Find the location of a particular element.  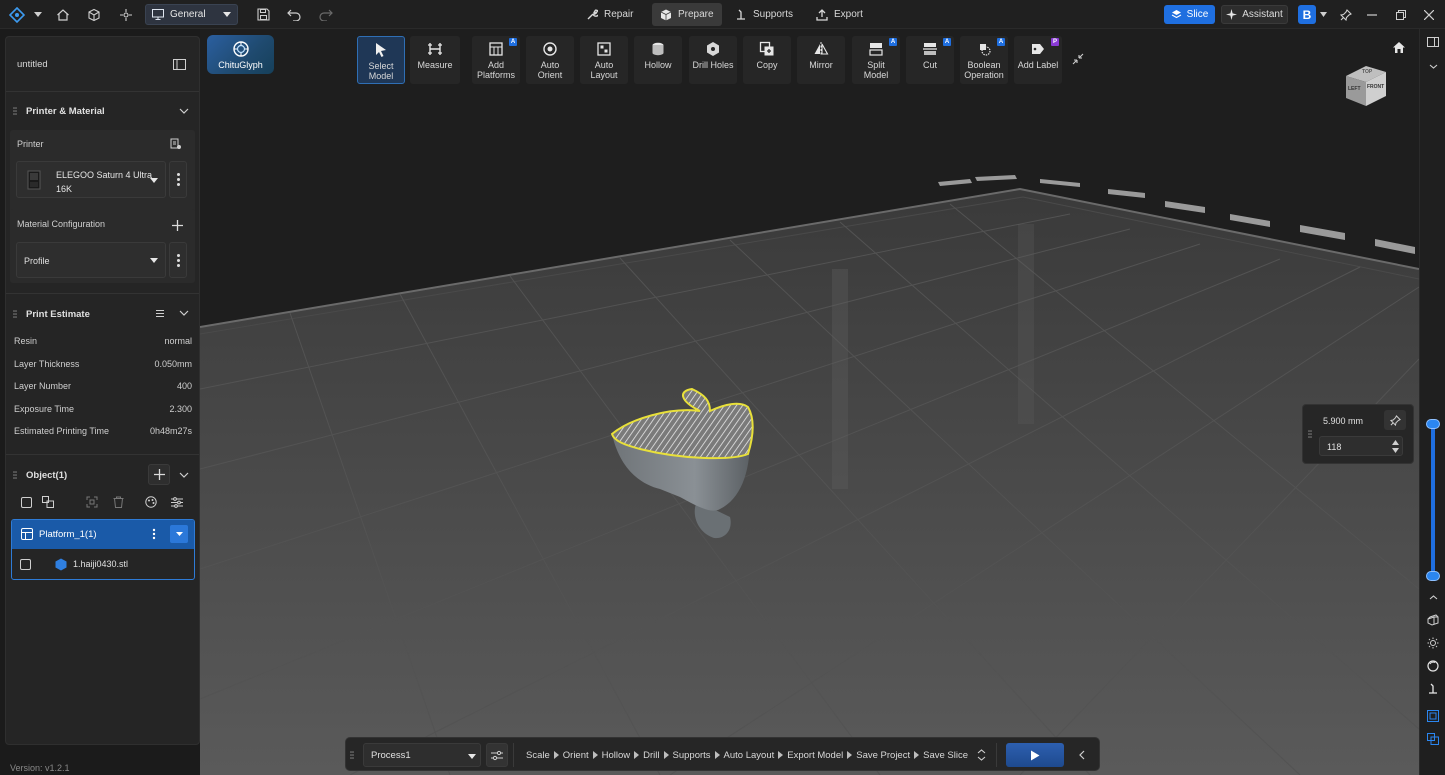

platform-expand-chevron-icon is located at coordinates (179, 534).